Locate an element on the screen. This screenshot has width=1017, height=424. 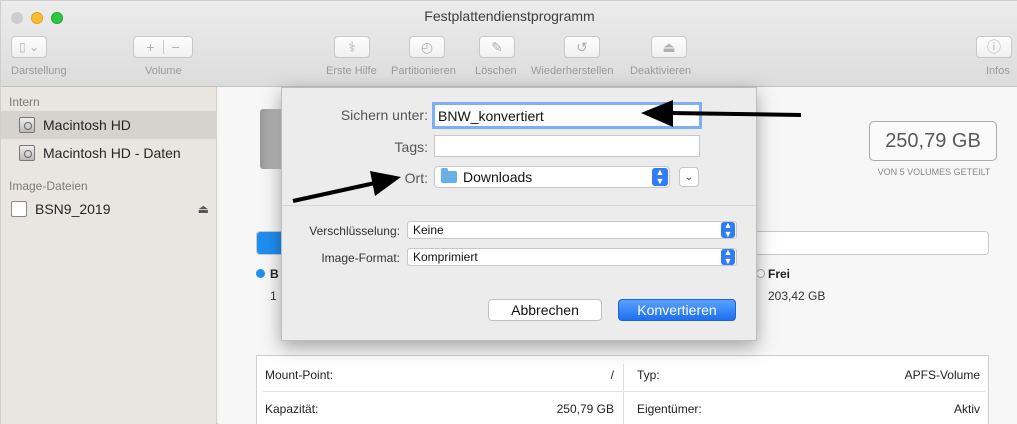
first-aid-label: Erste Hilfe is located at coordinates (351, 71).